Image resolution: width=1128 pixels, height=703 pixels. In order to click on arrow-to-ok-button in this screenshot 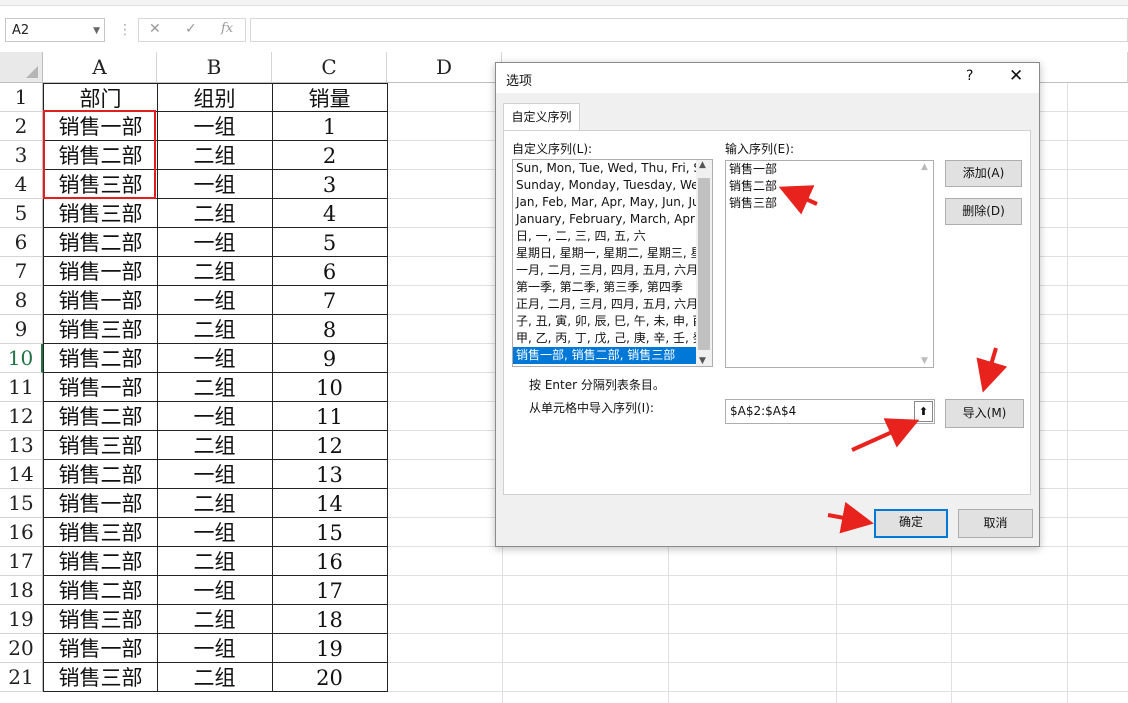, I will do `click(850, 517)`.